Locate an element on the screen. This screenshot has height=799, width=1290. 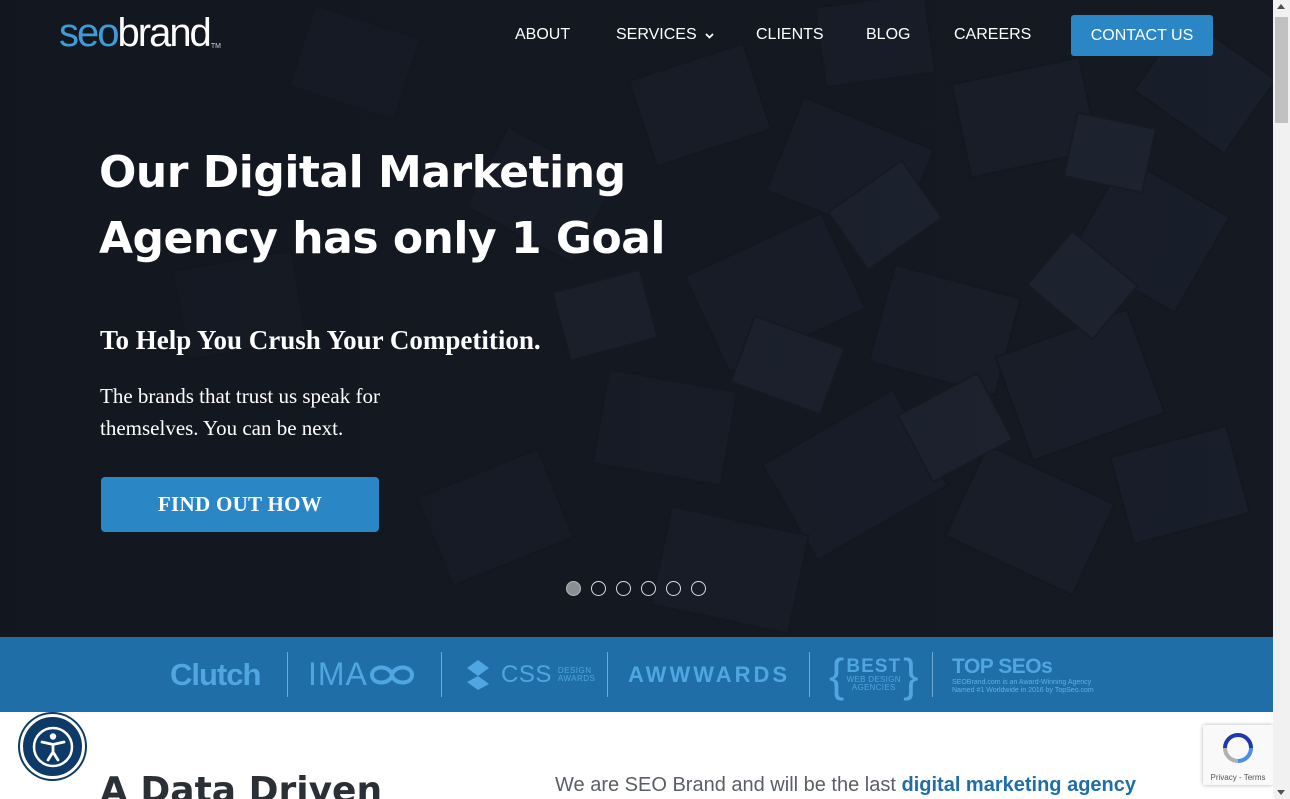
award-best-web-design-logo: { BEST WEB DESIGN AGENCIES } is located at coordinates (873, 674).